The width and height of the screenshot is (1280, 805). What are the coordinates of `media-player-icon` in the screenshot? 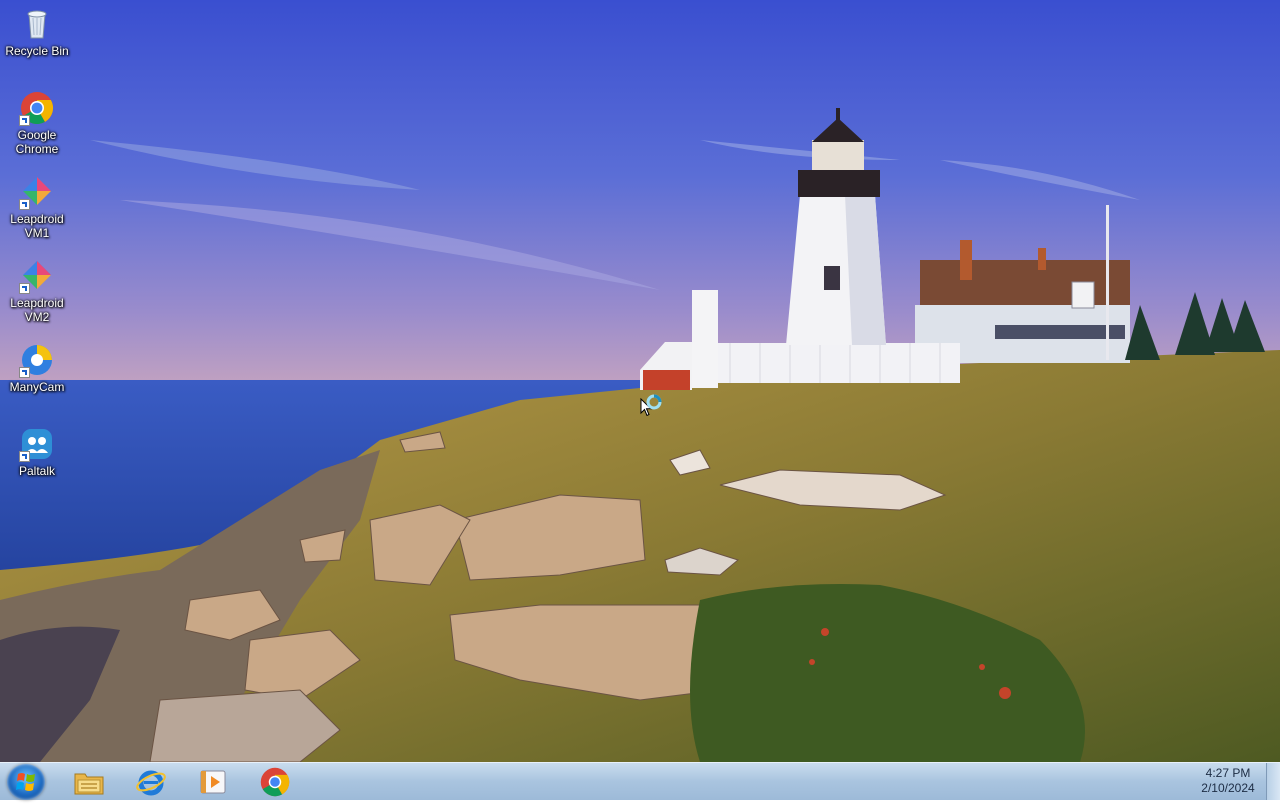 It's located at (213, 782).